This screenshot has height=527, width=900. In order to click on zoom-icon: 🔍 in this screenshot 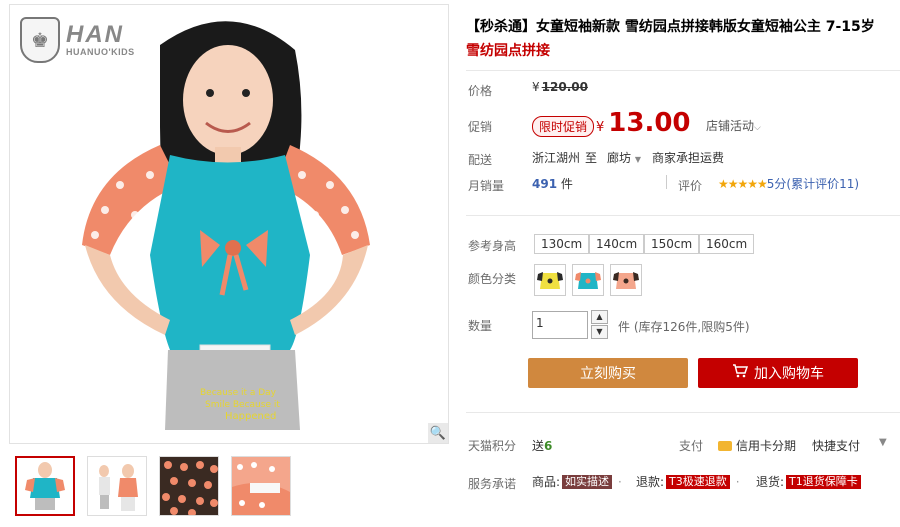, I will do `click(438, 433)`.